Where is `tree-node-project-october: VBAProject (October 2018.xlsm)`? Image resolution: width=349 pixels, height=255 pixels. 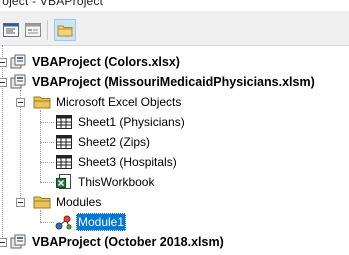 tree-node-project-october: VBAProject (October 2018.xlsm) is located at coordinates (117, 242).